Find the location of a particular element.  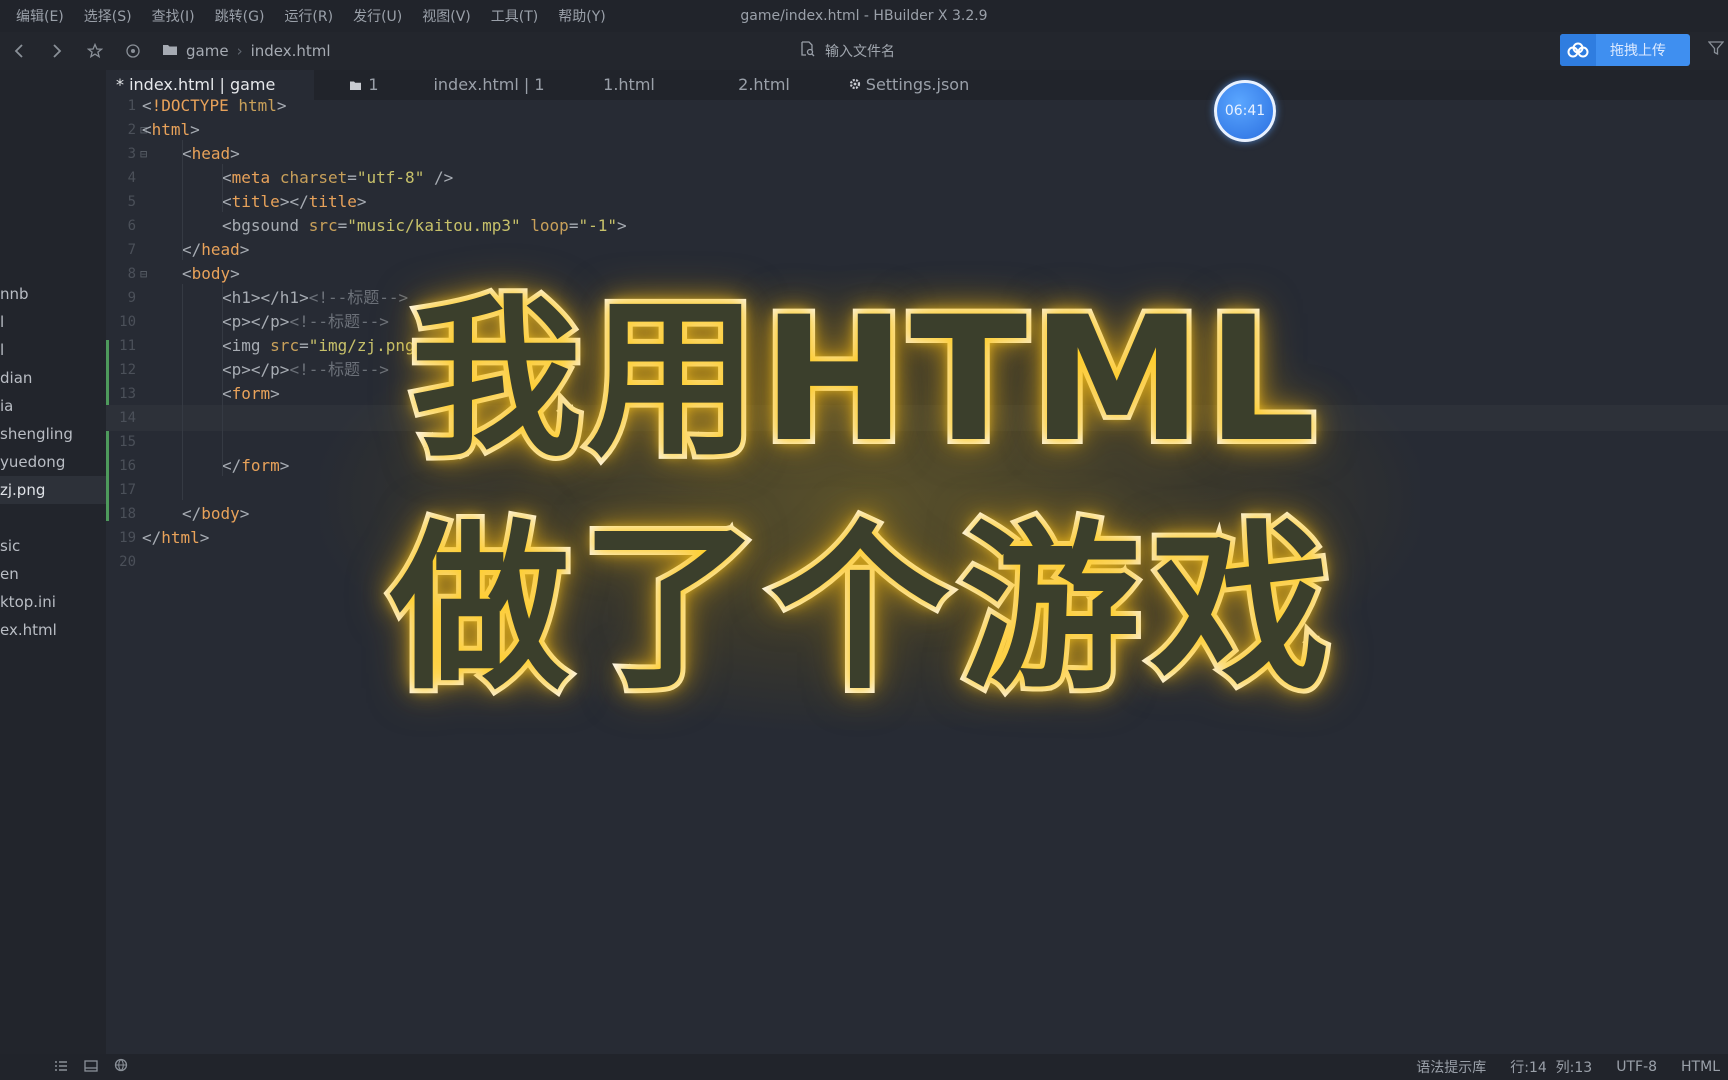

breadcrumb-item: game is located at coordinates (207, 51).